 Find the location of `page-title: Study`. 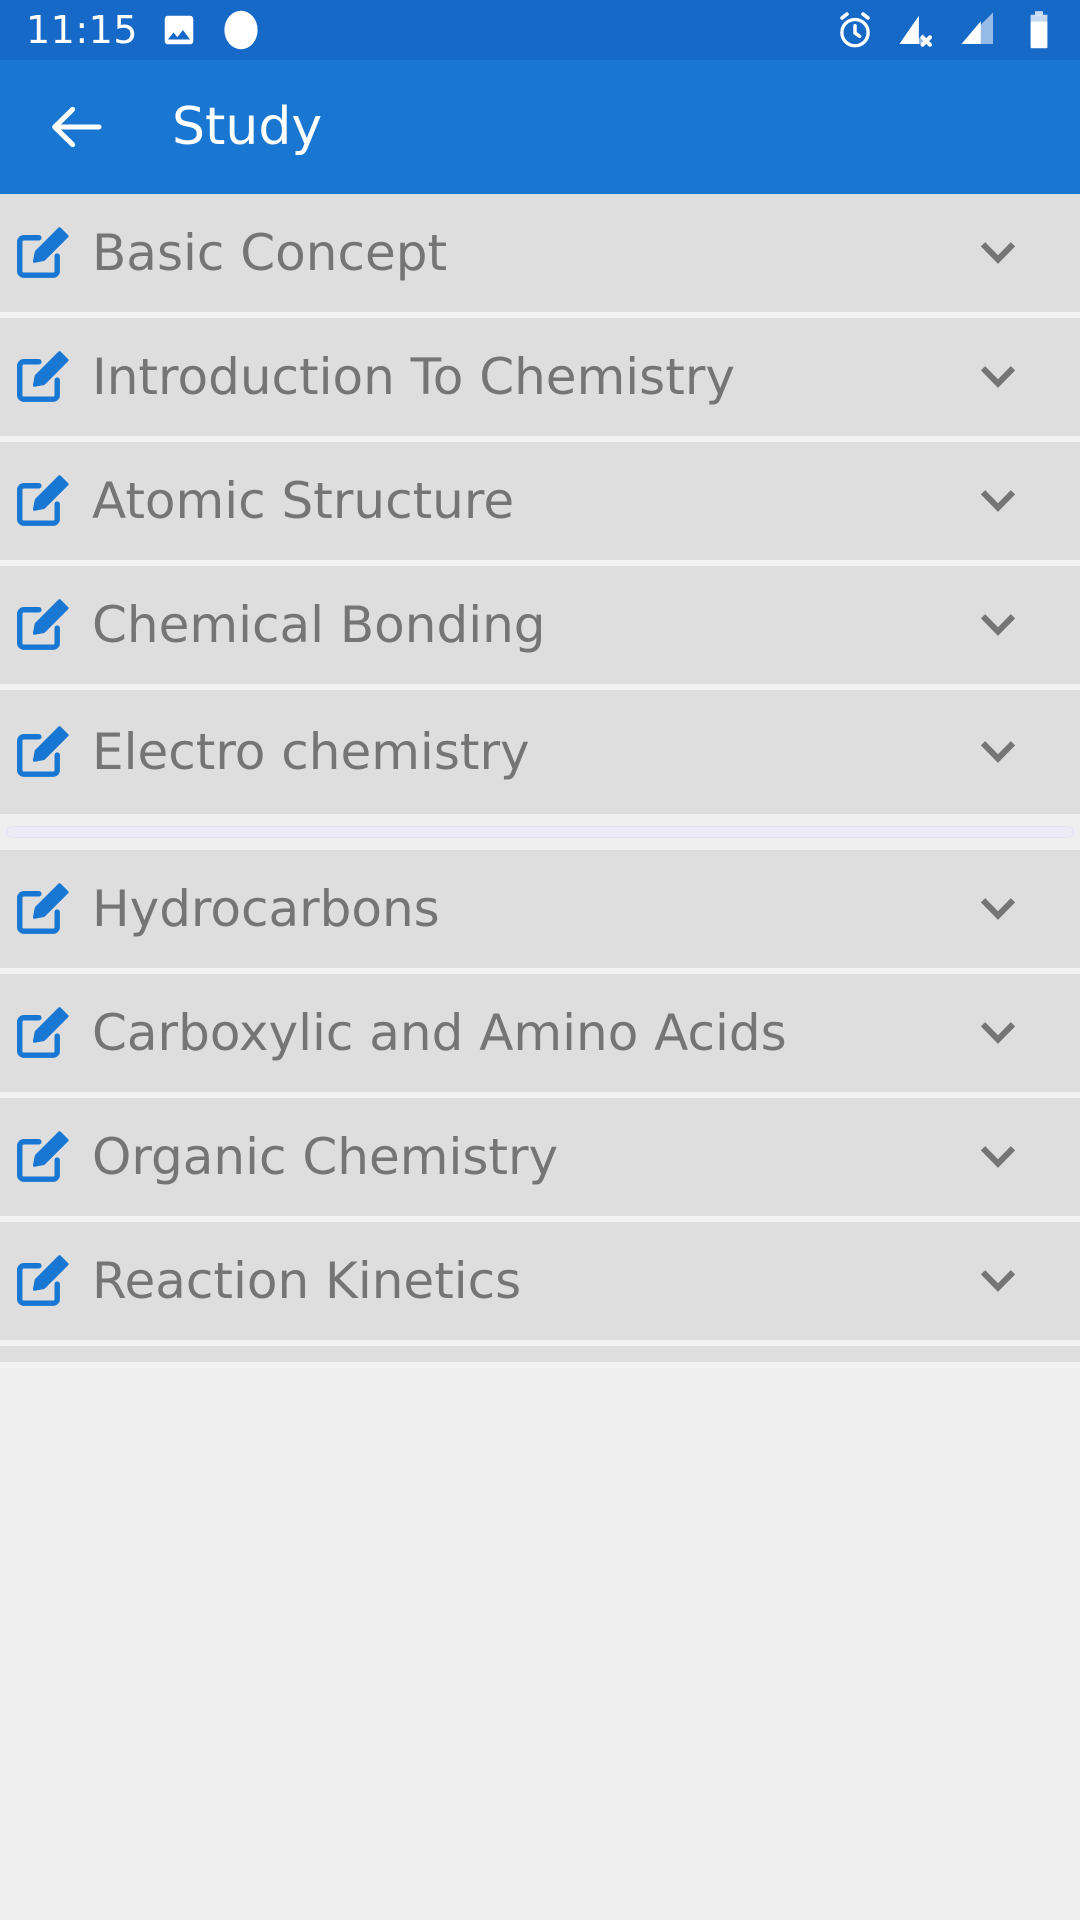

page-title: Study is located at coordinates (247, 127).